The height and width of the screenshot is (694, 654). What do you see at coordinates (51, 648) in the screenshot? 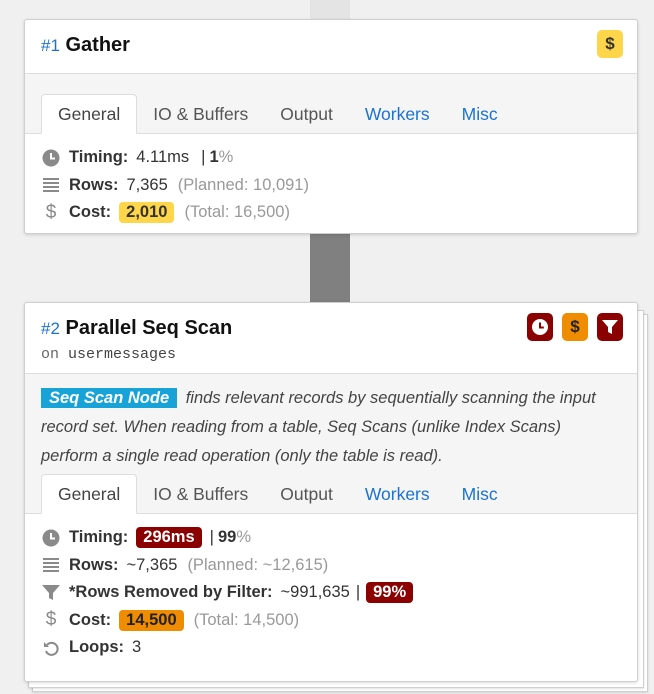
I see `undo-icon` at bounding box center [51, 648].